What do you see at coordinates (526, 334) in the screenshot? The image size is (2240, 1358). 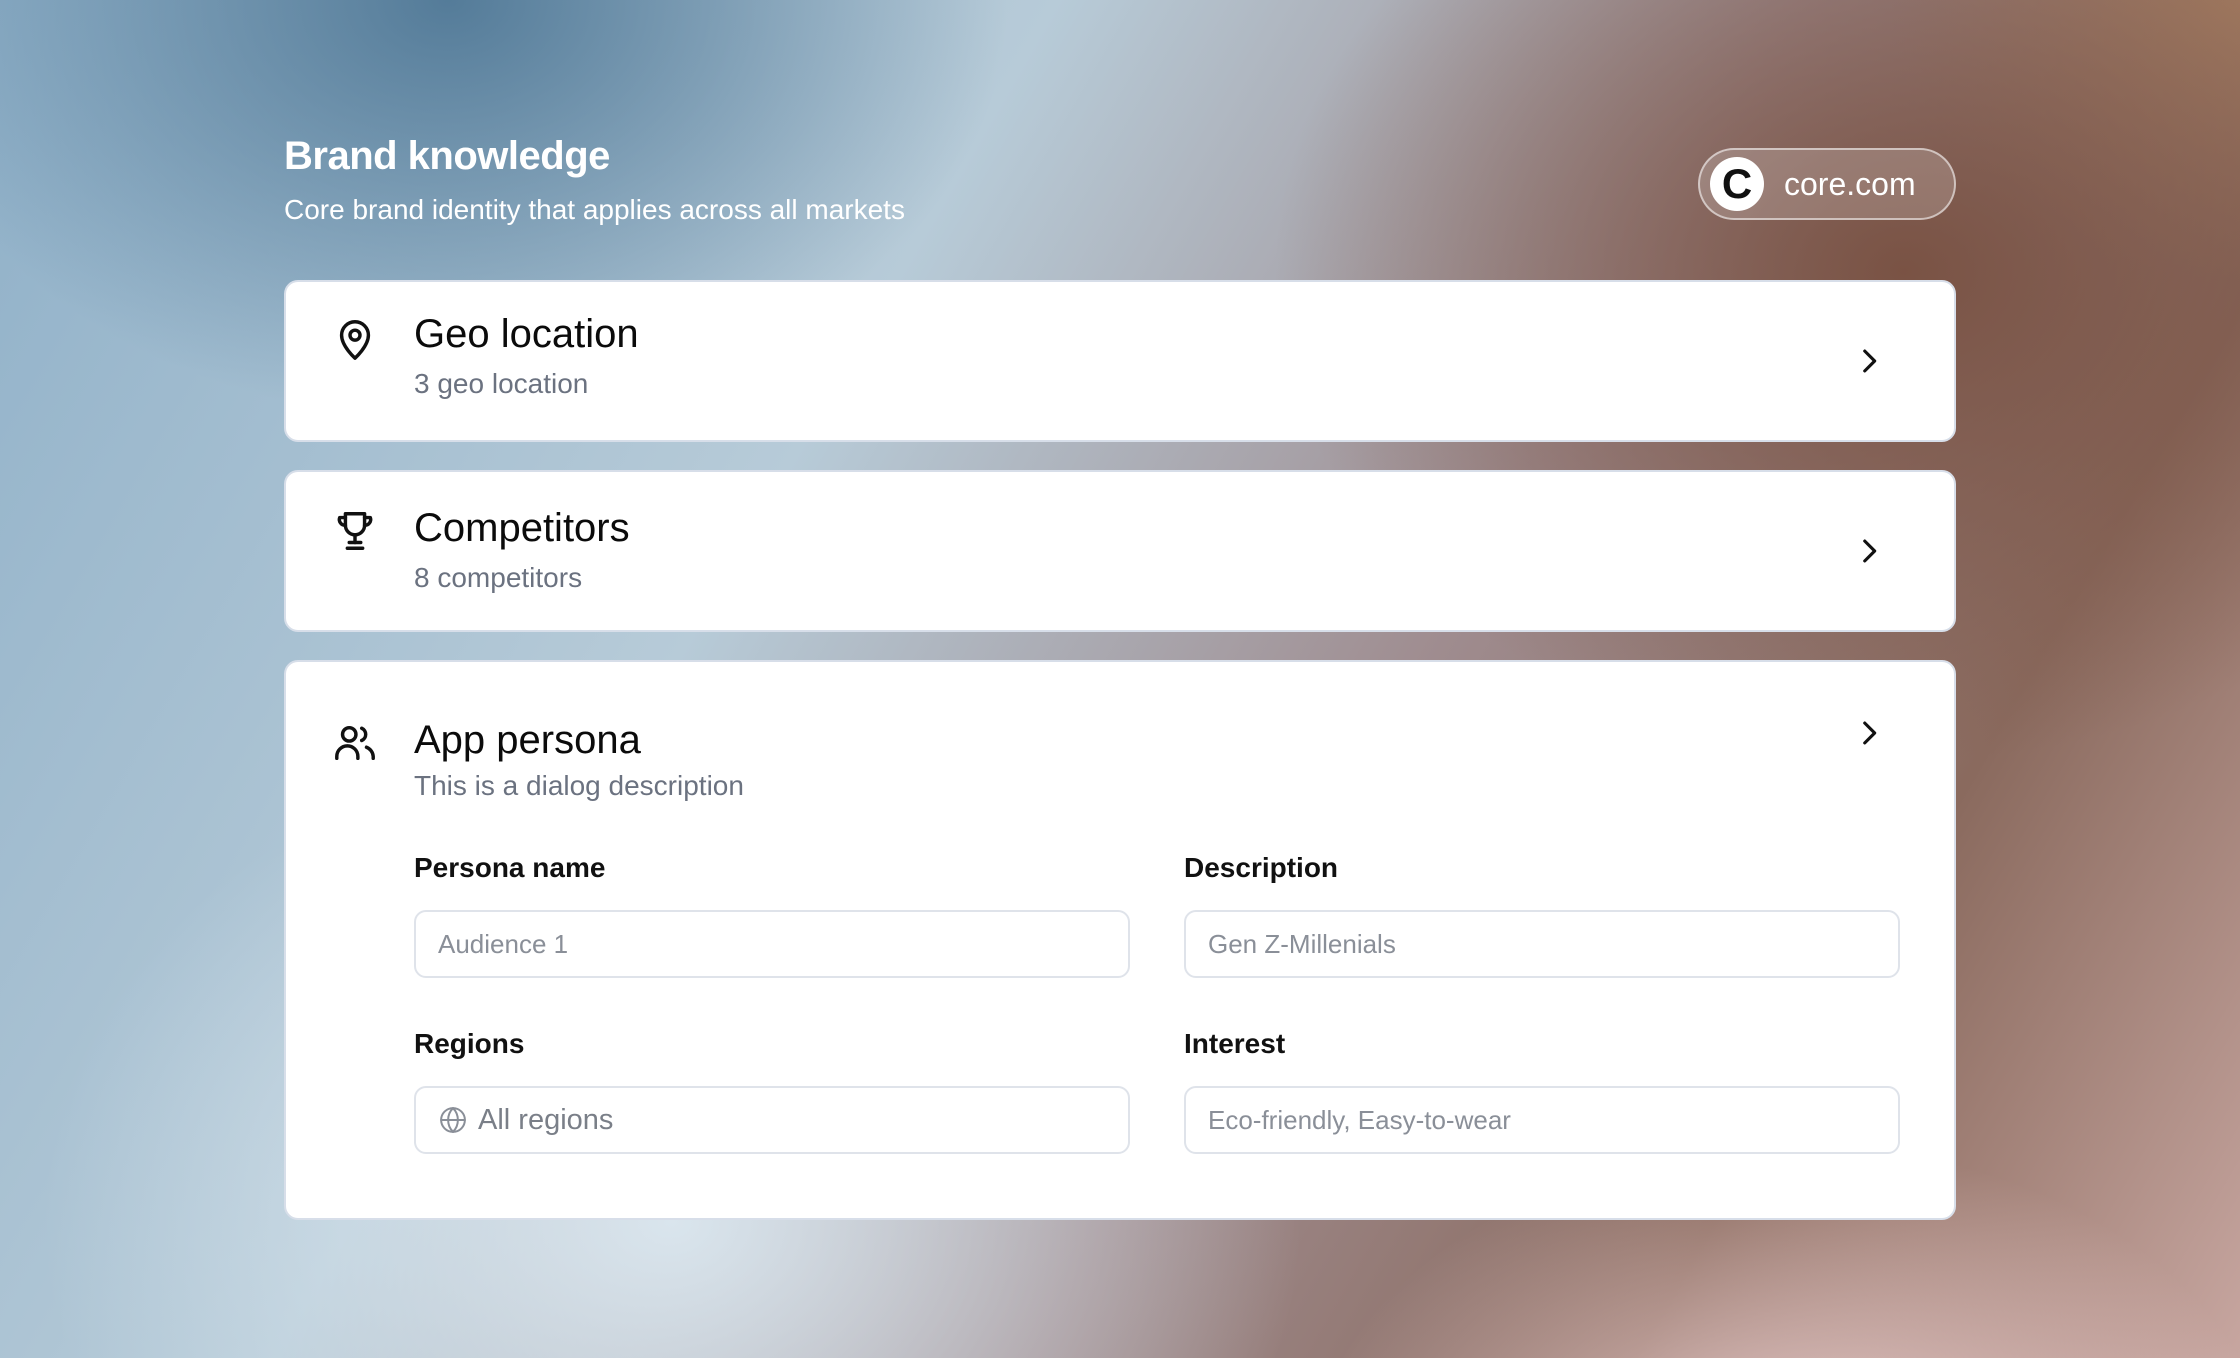 I see `geo-location-title: Geo location` at bounding box center [526, 334].